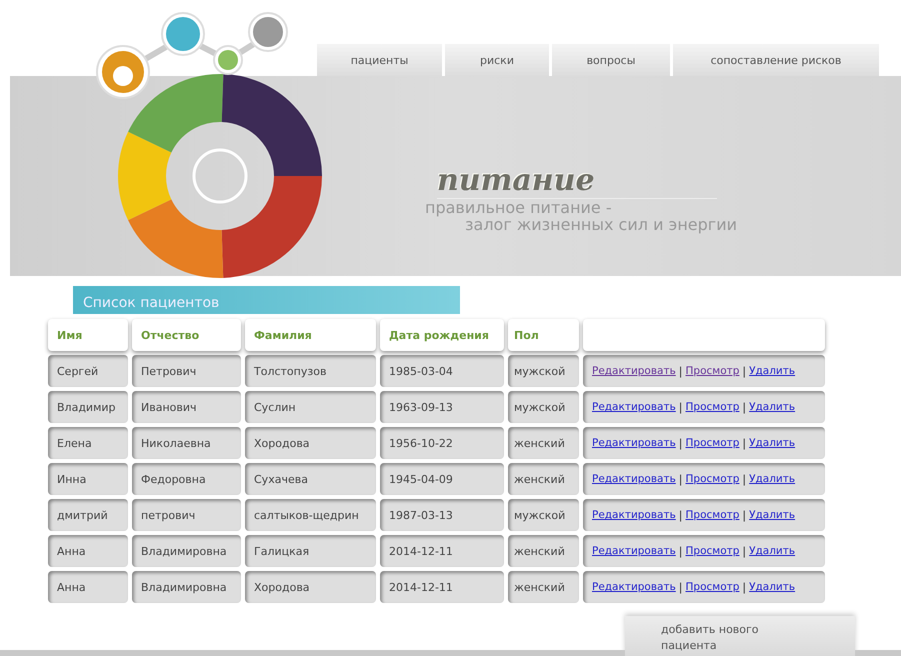 This screenshot has width=901, height=656. I want to click on table-cell: Галицкая, so click(310, 551).